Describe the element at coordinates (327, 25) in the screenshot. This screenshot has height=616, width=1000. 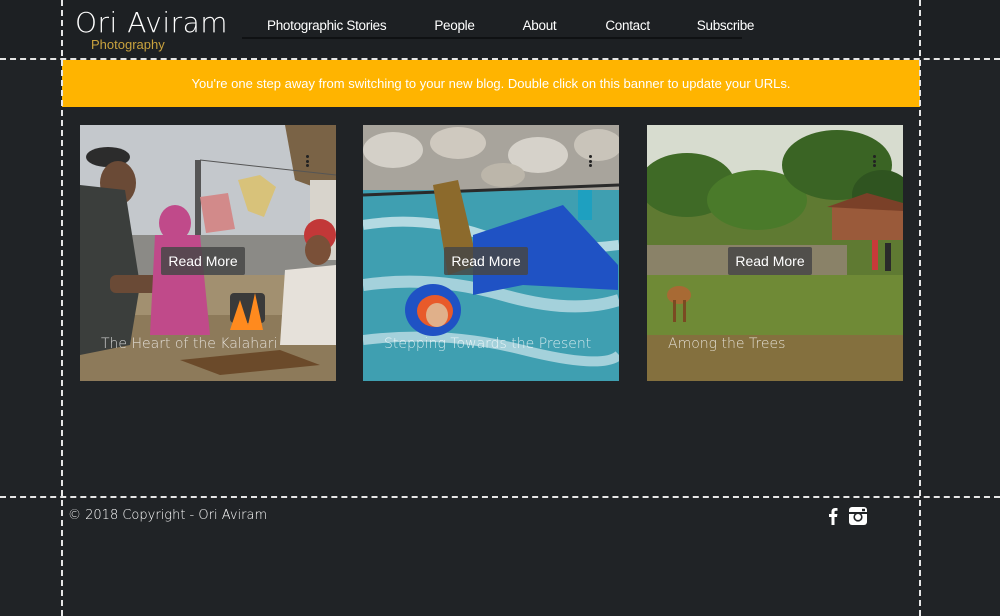
I see `nav-item-photographic-stories: Photographic Stories` at that location.